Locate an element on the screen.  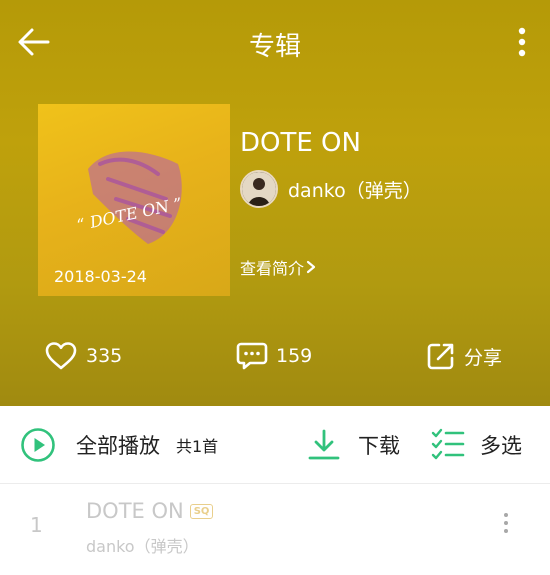
release-date: 2018-03-24 is located at coordinates (100, 276).